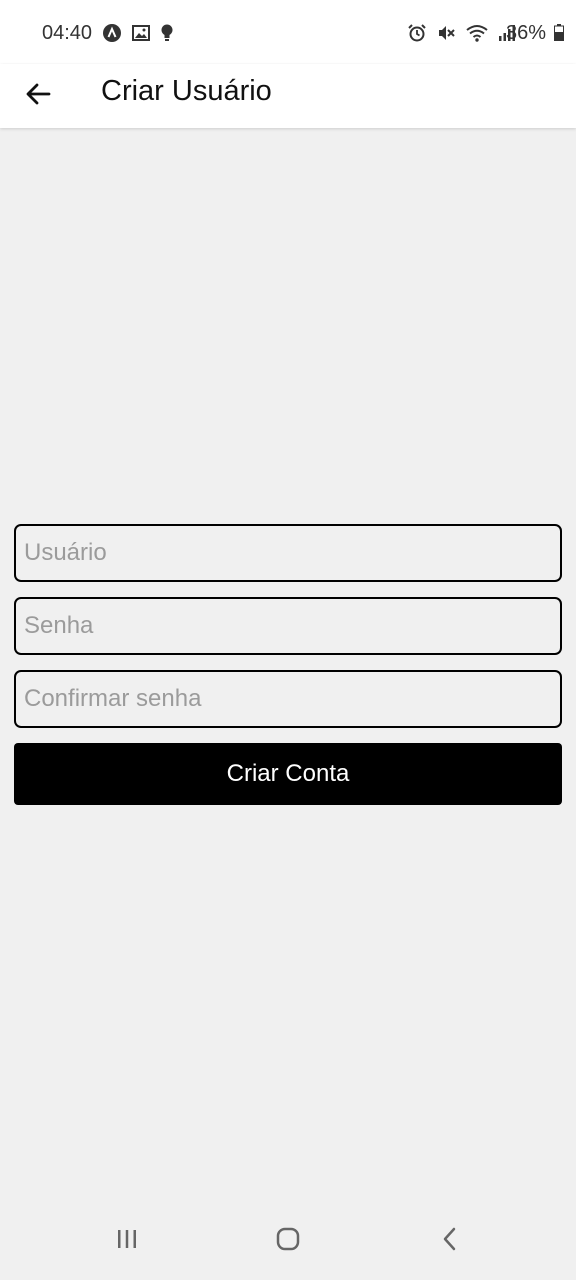  I want to click on image-icon, so click(141, 35).